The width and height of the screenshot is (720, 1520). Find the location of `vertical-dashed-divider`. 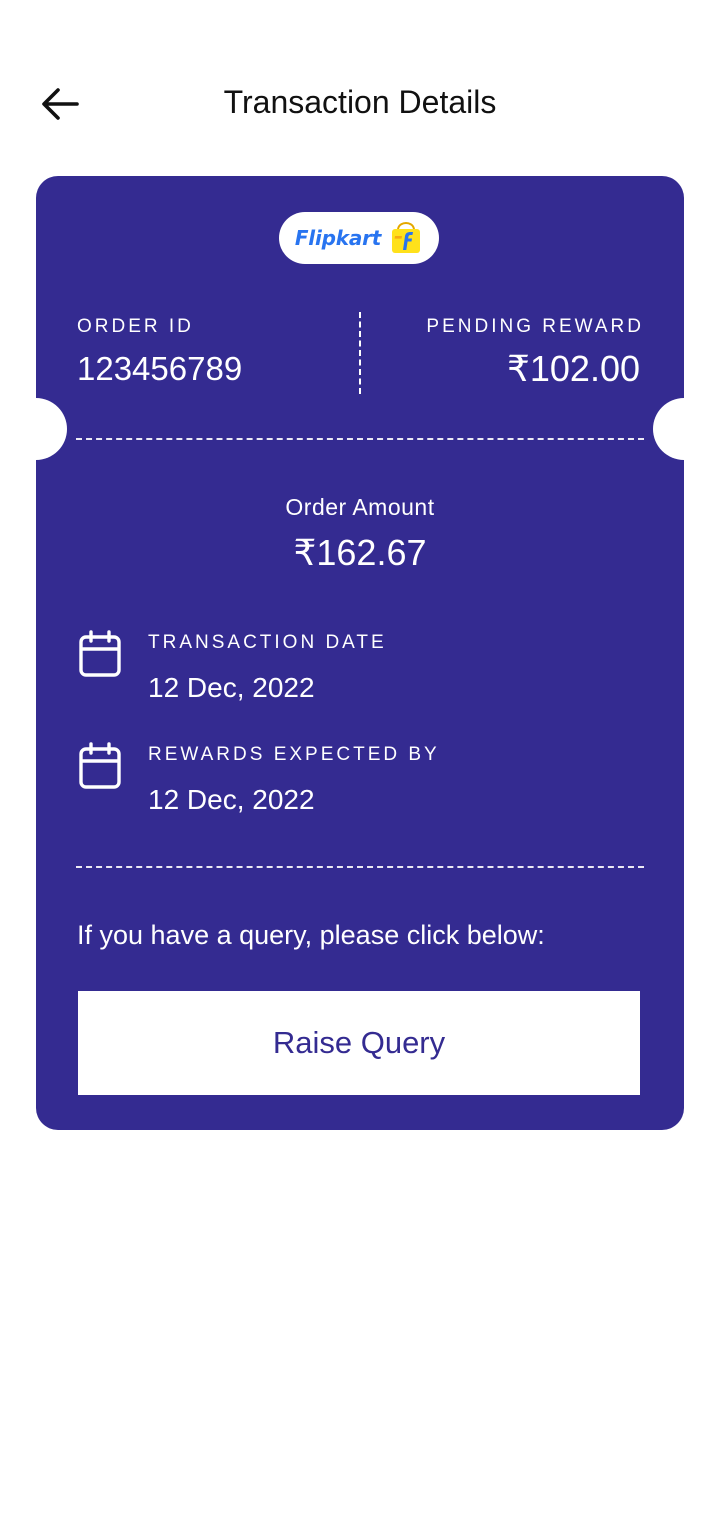

vertical-dashed-divider is located at coordinates (360, 353).